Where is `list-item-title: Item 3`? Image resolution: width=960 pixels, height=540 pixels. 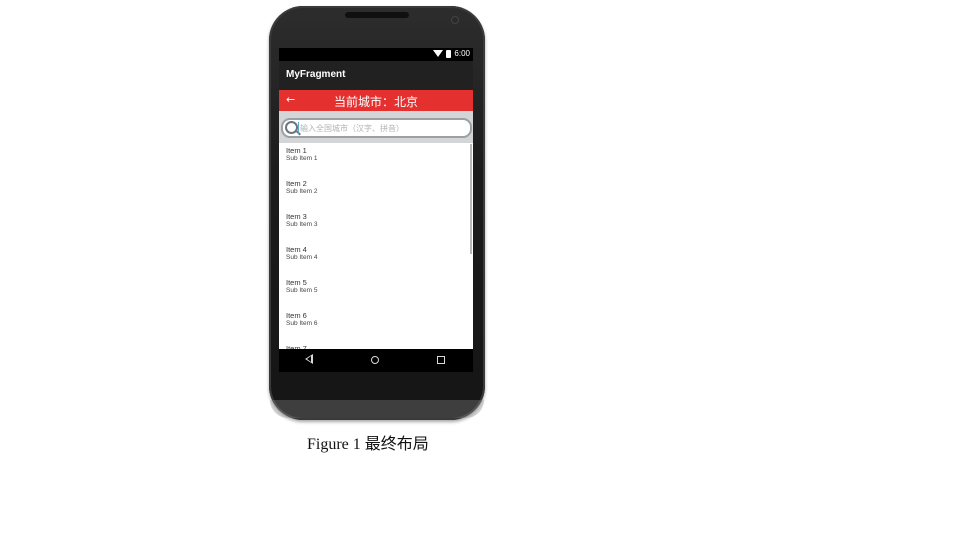
list-item-title: Item 3 is located at coordinates (296, 216).